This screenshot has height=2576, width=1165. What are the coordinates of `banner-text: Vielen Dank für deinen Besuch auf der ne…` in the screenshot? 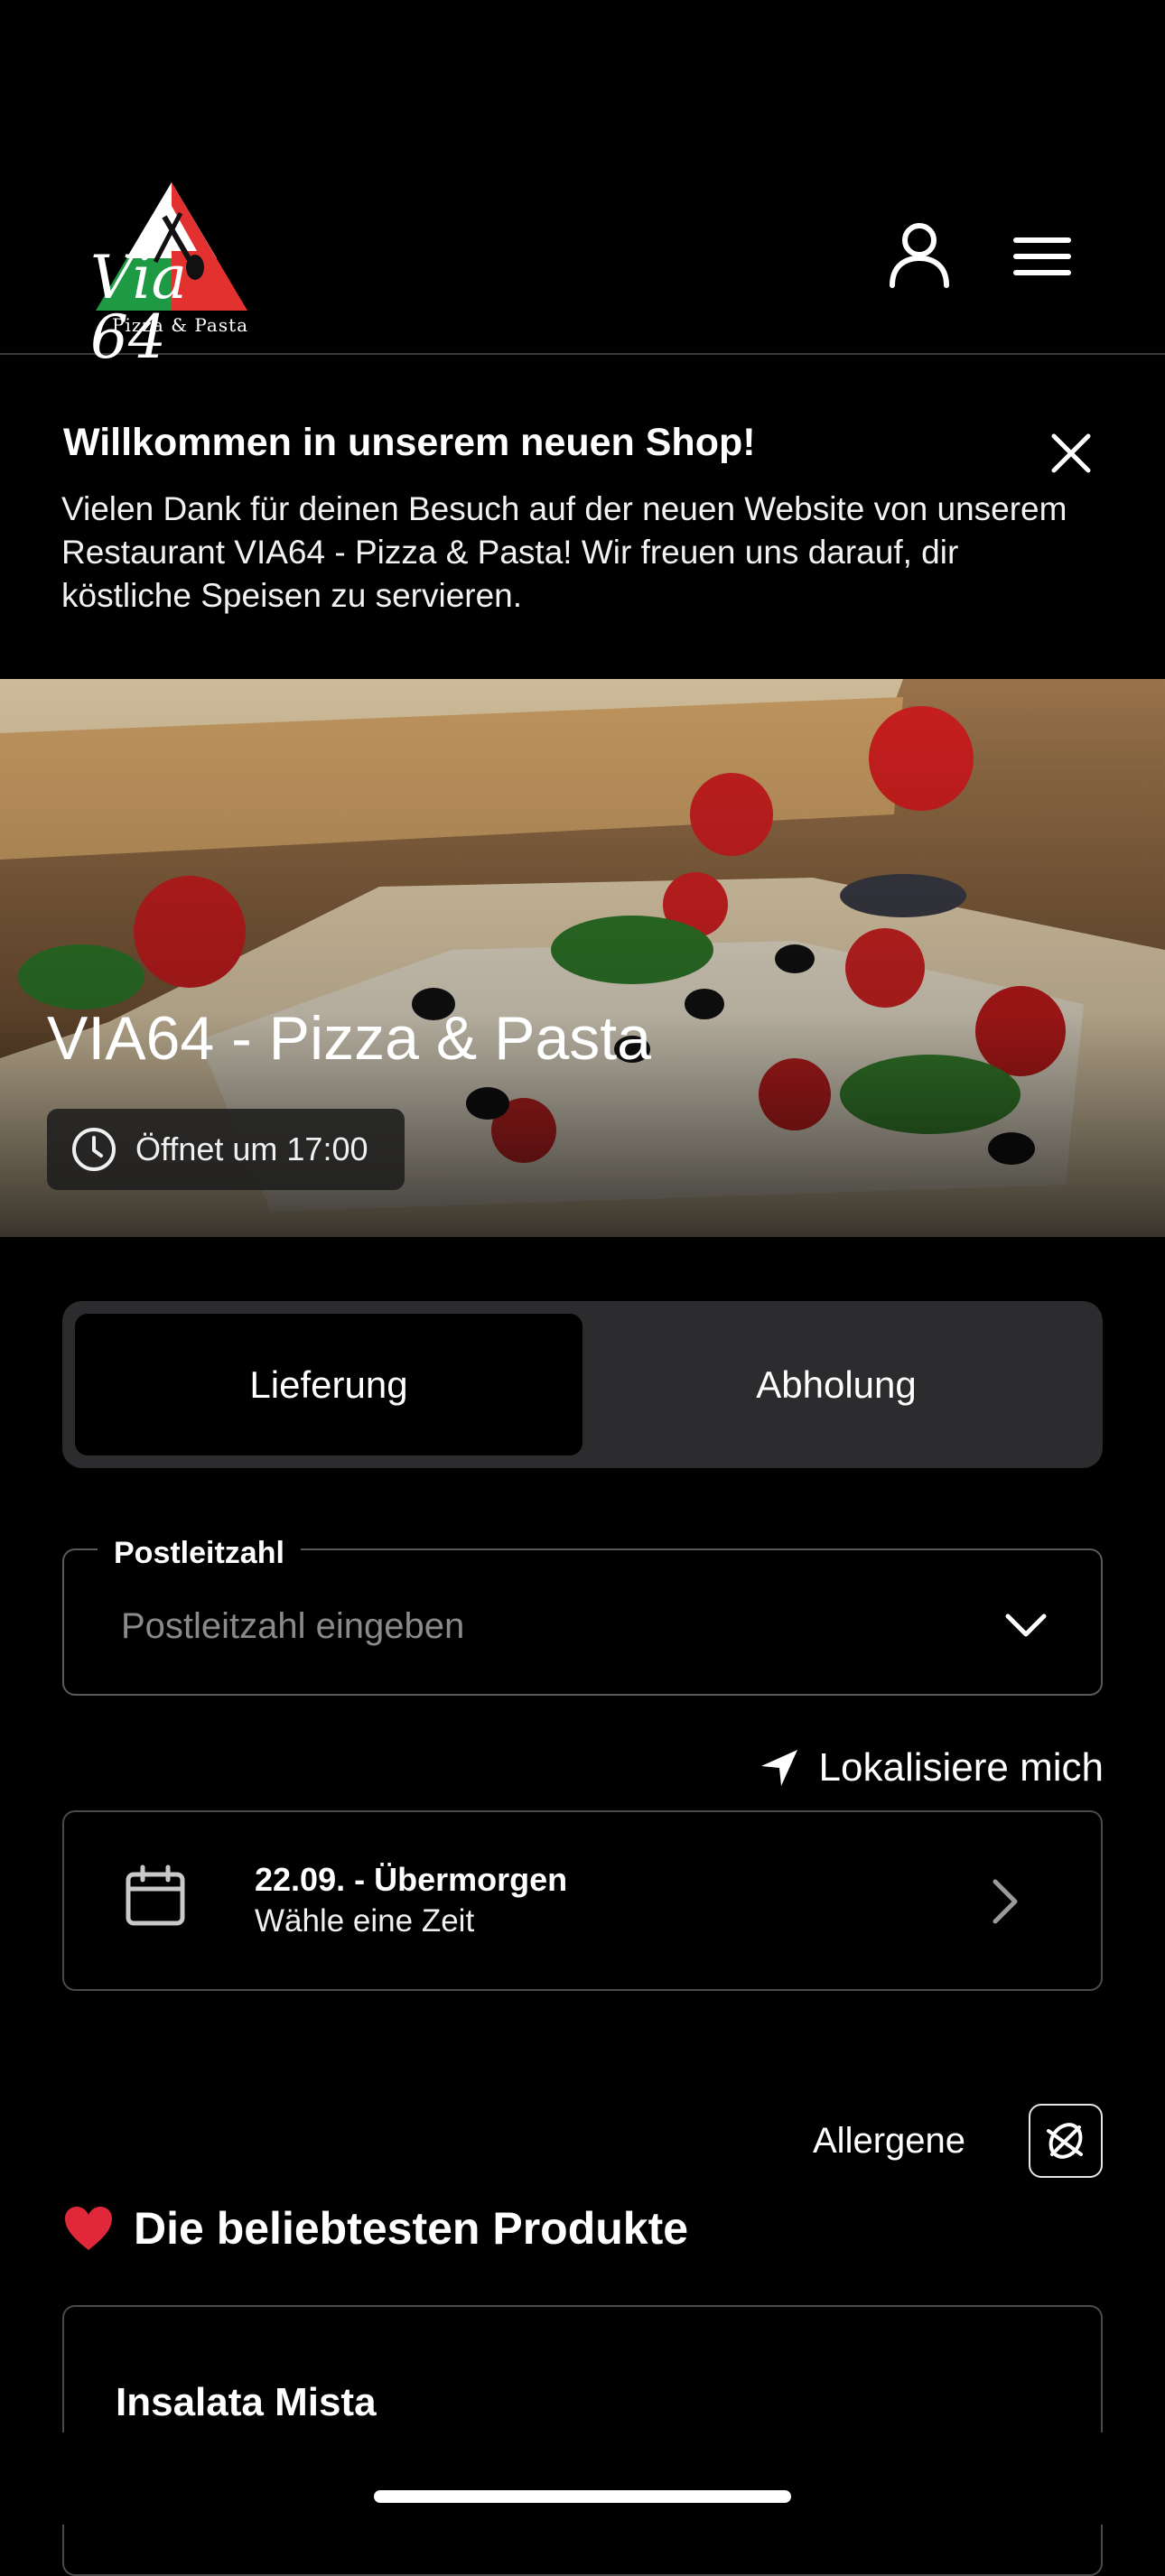 It's located at (564, 552).